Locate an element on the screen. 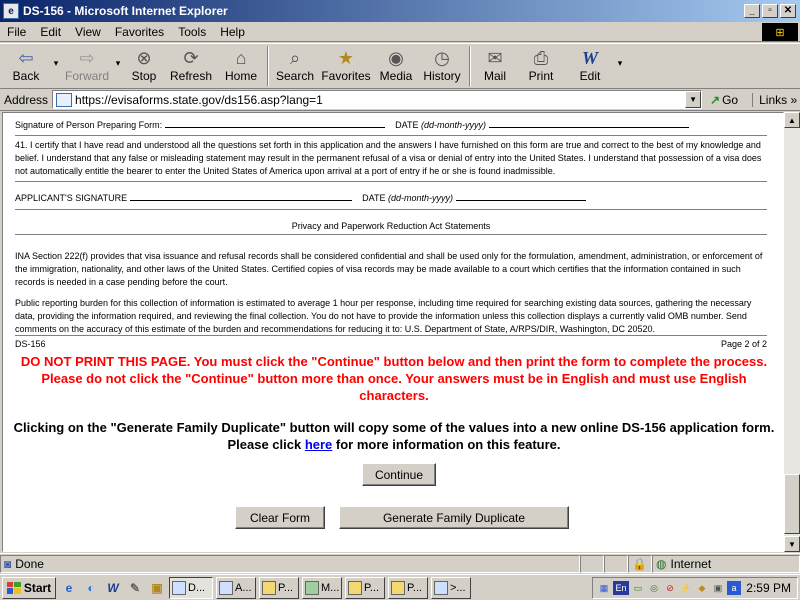 This screenshot has height=600, width=800. stop-label: Stop is located at coordinates (144, 76).